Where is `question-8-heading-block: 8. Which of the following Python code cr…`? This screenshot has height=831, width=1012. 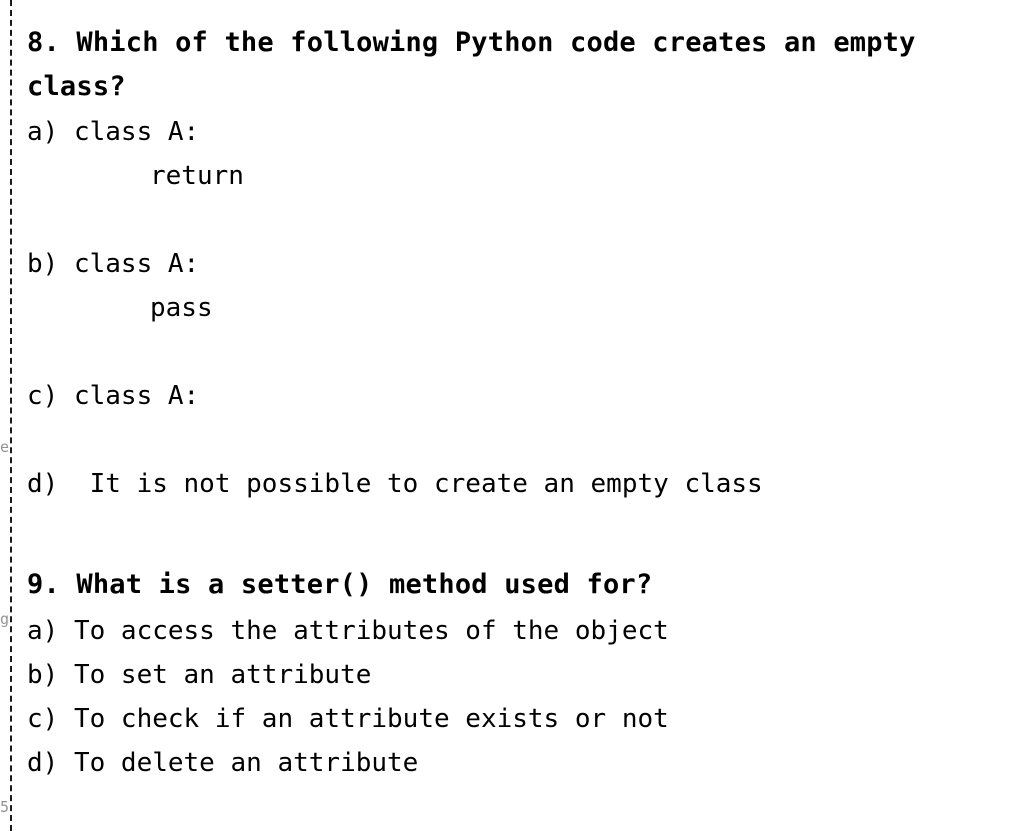 question-8-heading-block: 8. Which of the following Python code cr… is located at coordinates (514, 65).